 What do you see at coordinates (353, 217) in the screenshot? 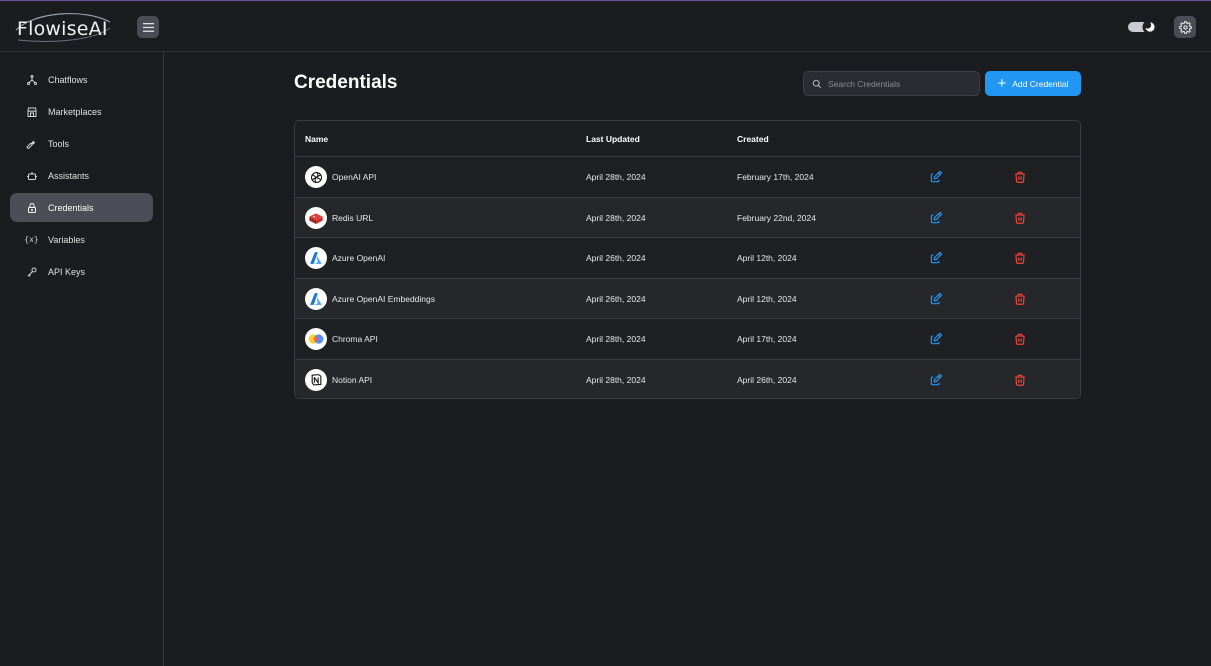
I see `credential-name: Redis URL` at bounding box center [353, 217].